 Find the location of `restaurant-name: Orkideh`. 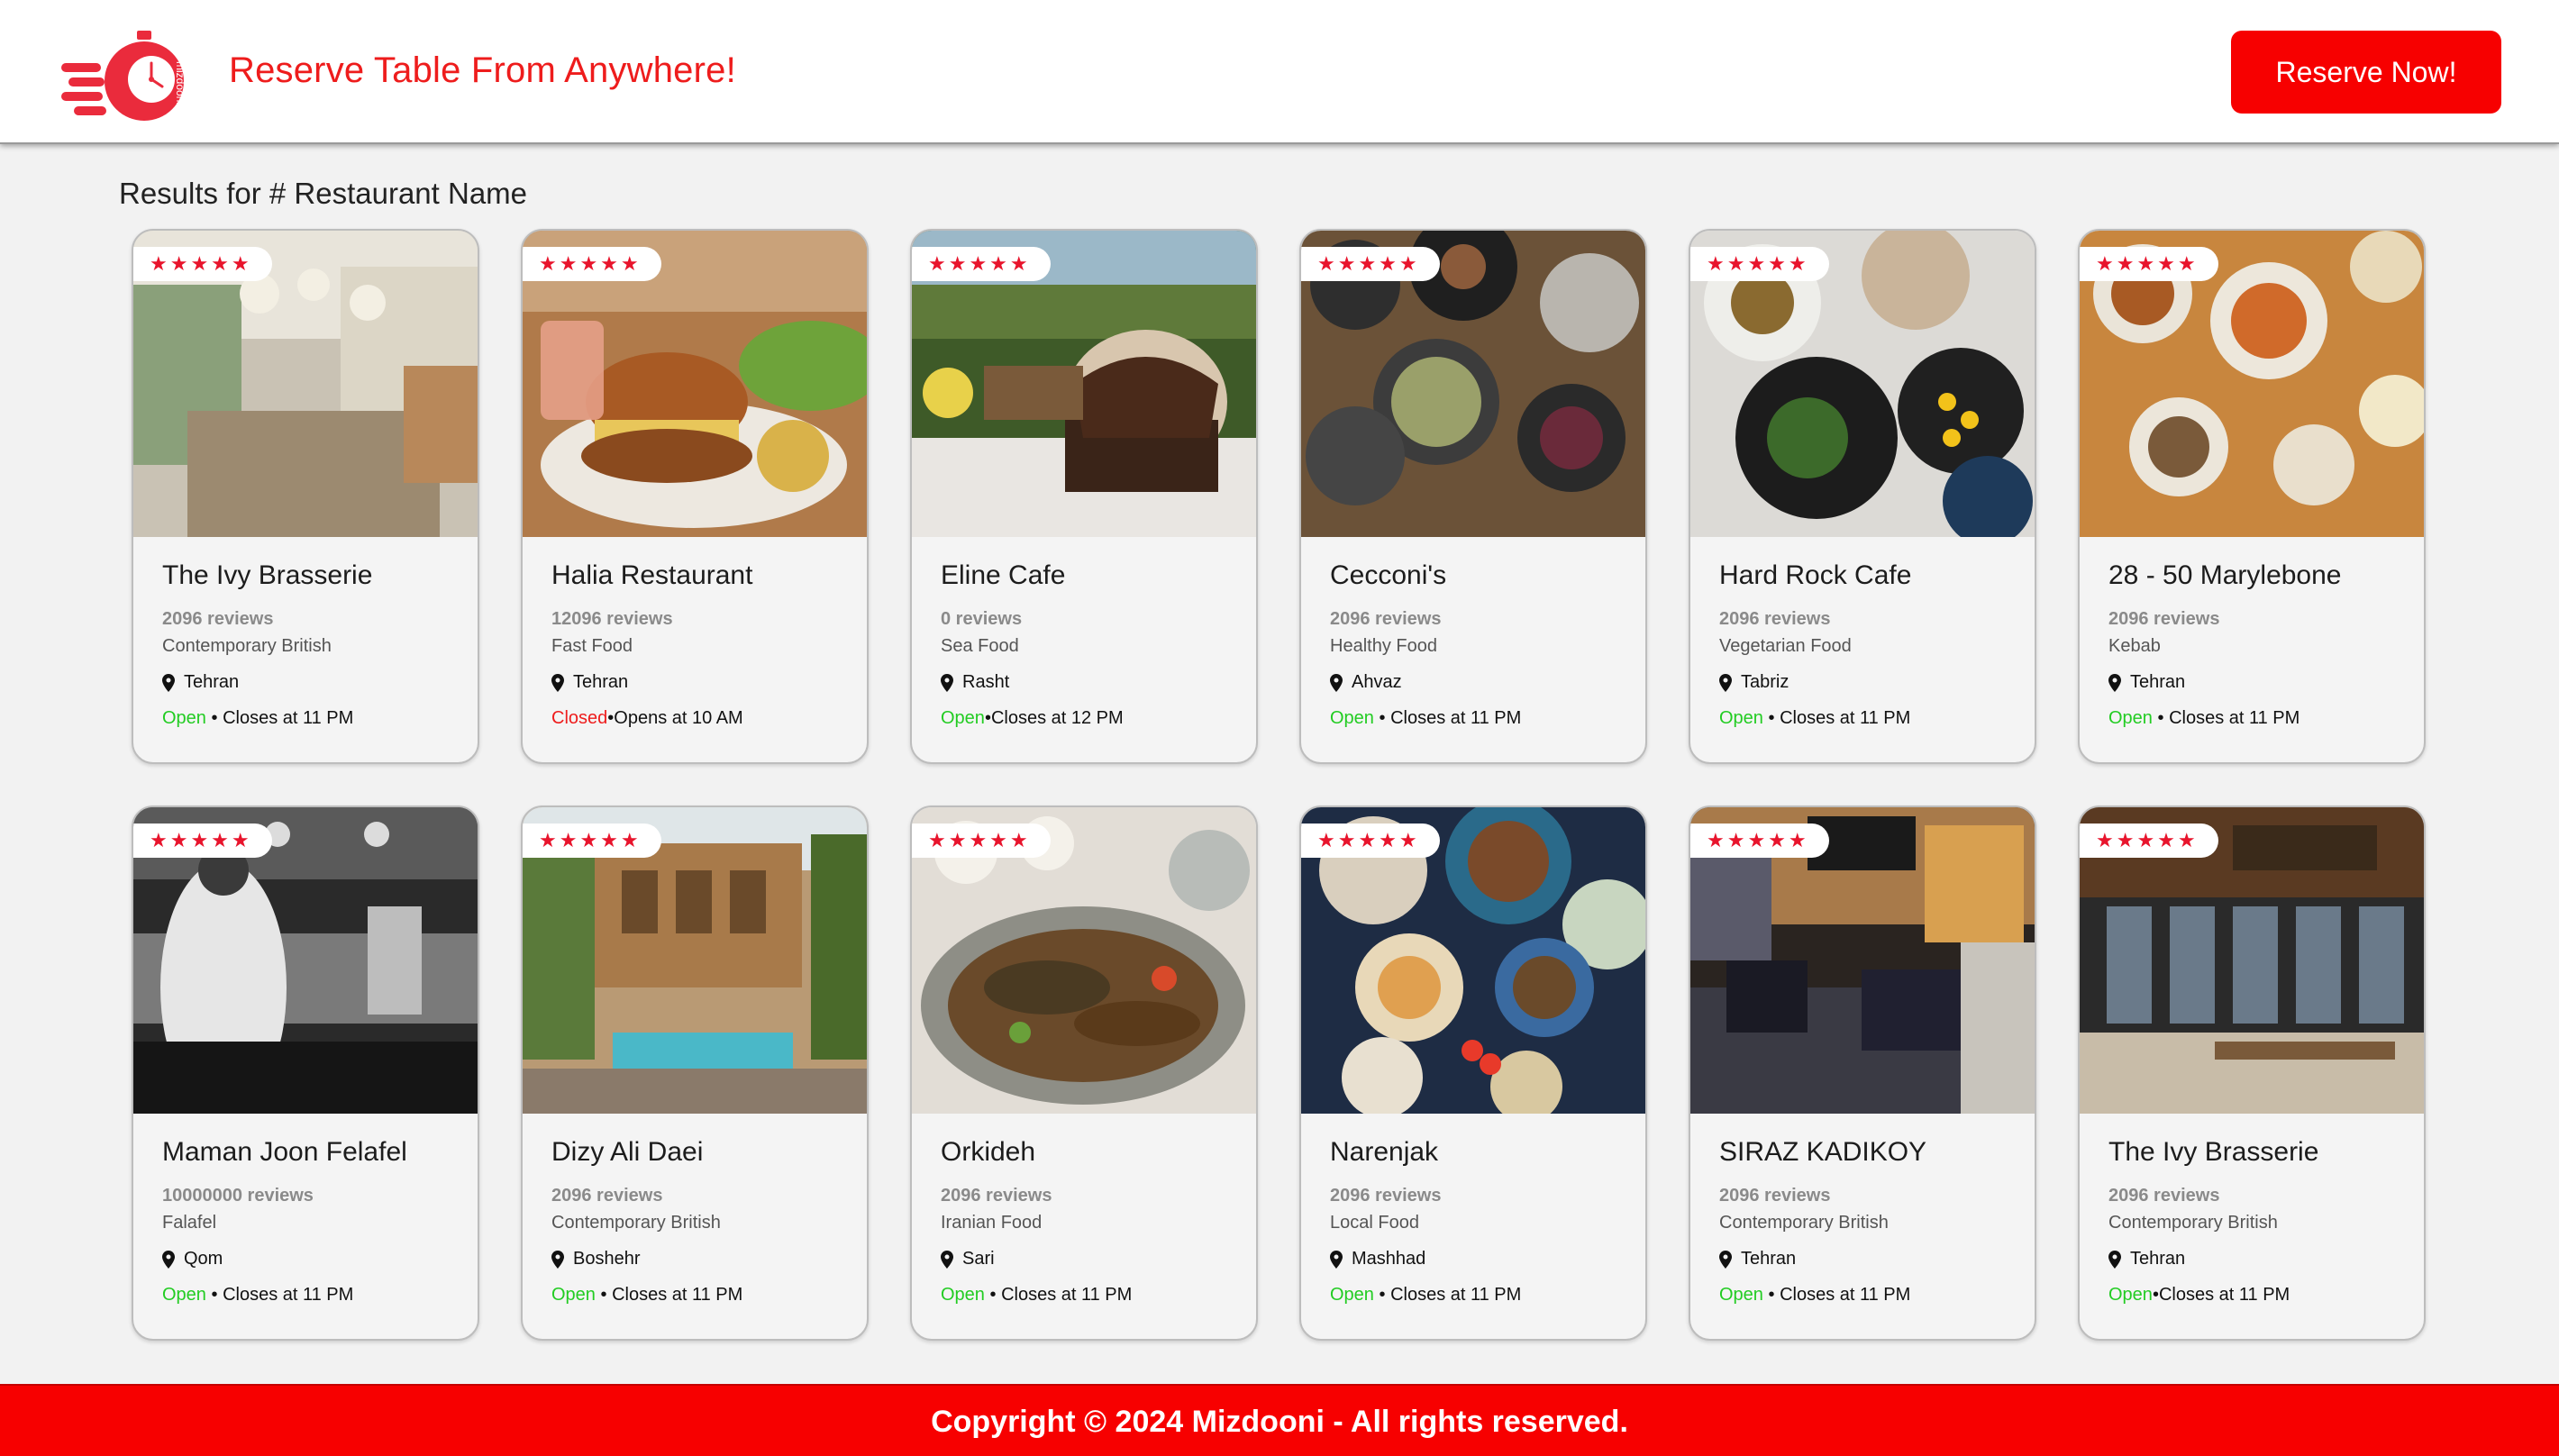

restaurant-name: Orkideh is located at coordinates (988, 1153).